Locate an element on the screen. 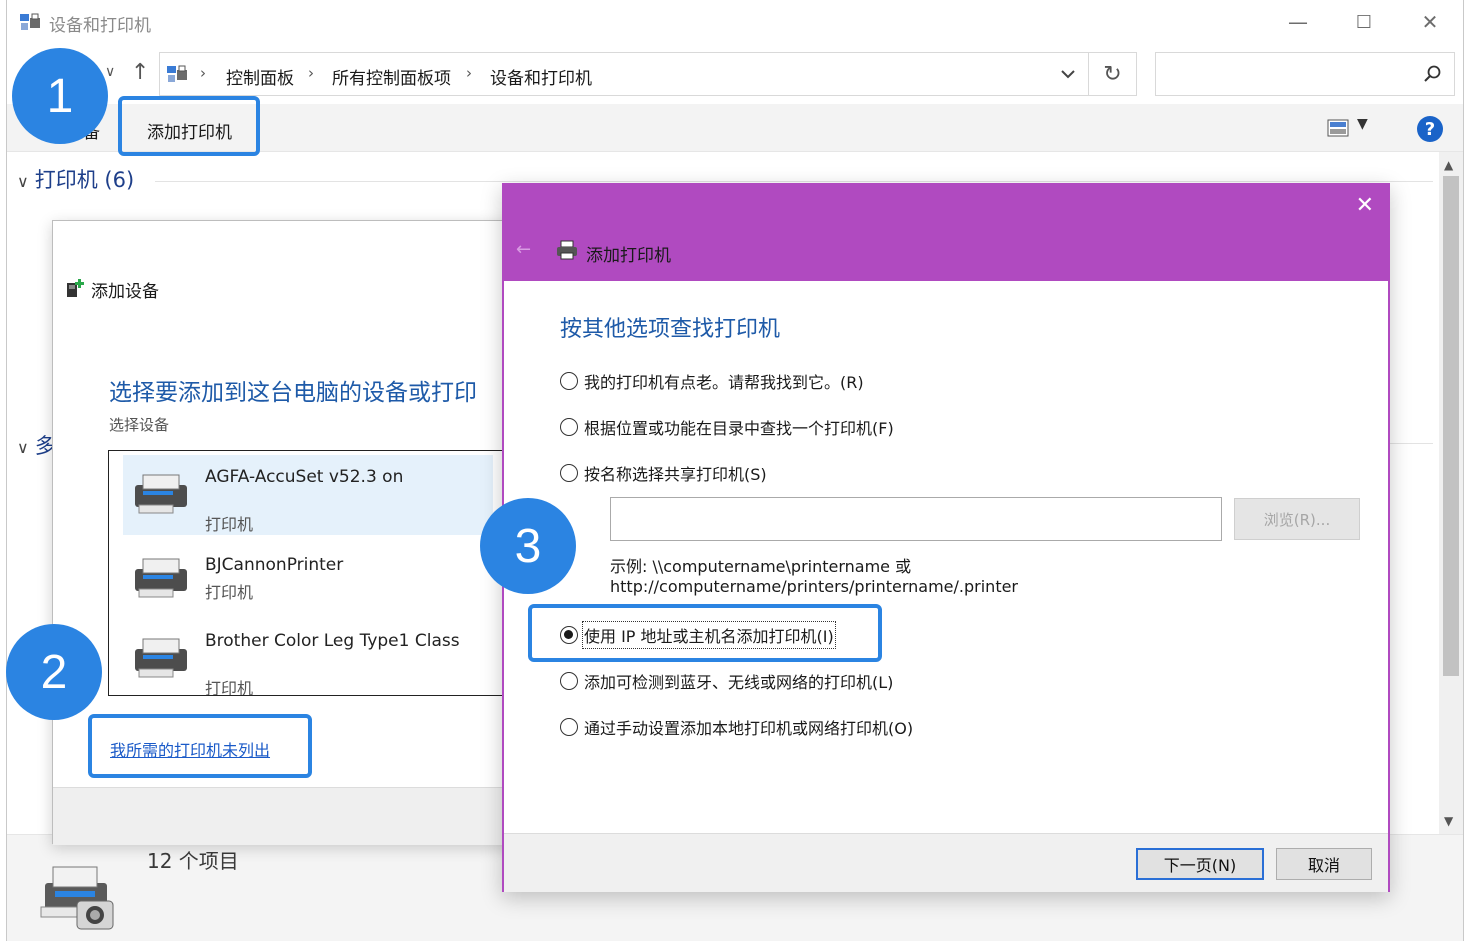 This screenshot has width=1470, height=941. shared-printer-input is located at coordinates (916, 519).